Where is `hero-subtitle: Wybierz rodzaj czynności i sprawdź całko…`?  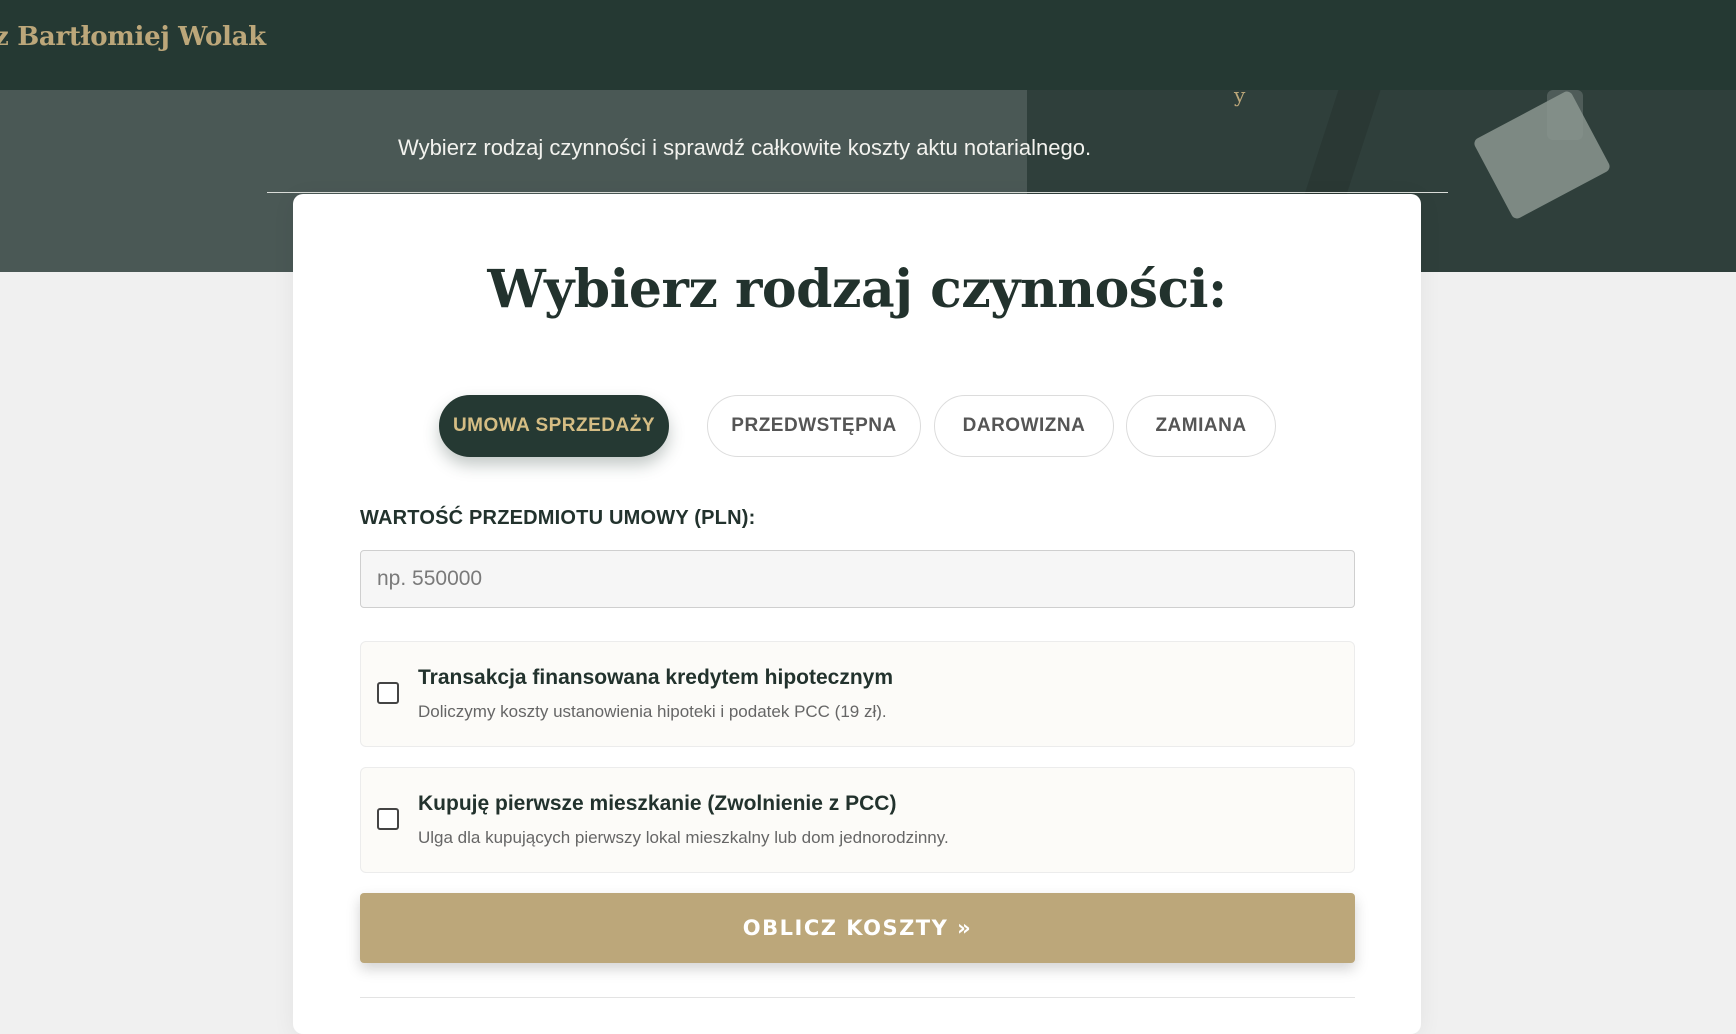 hero-subtitle: Wybierz rodzaj czynności i sprawdź całko… is located at coordinates (745, 147).